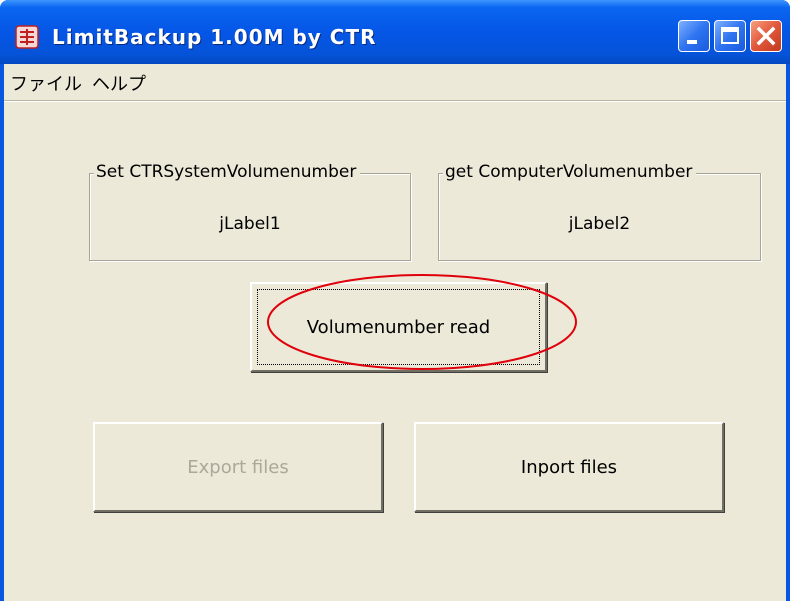  What do you see at coordinates (250, 211) in the screenshot?
I see `set-volumenumber-group: Set CTRSystemVolumenumber jLabel1` at bounding box center [250, 211].